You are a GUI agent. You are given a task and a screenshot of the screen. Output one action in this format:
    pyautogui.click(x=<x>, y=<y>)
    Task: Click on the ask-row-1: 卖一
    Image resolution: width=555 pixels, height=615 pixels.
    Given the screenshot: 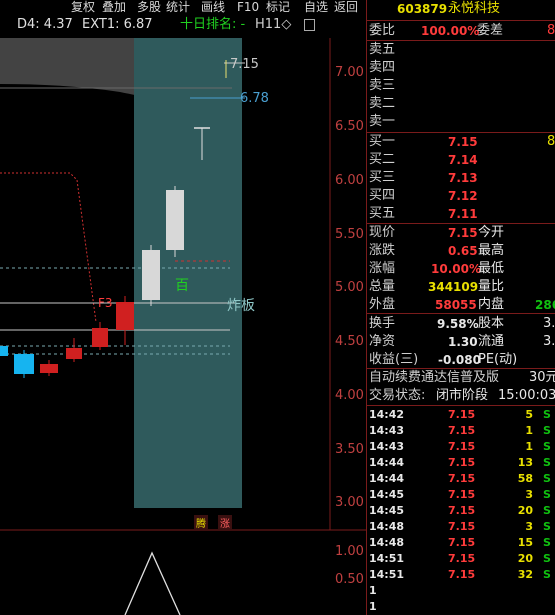 What is the action you would take?
    pyautogui.click(x=461, y=122)
    